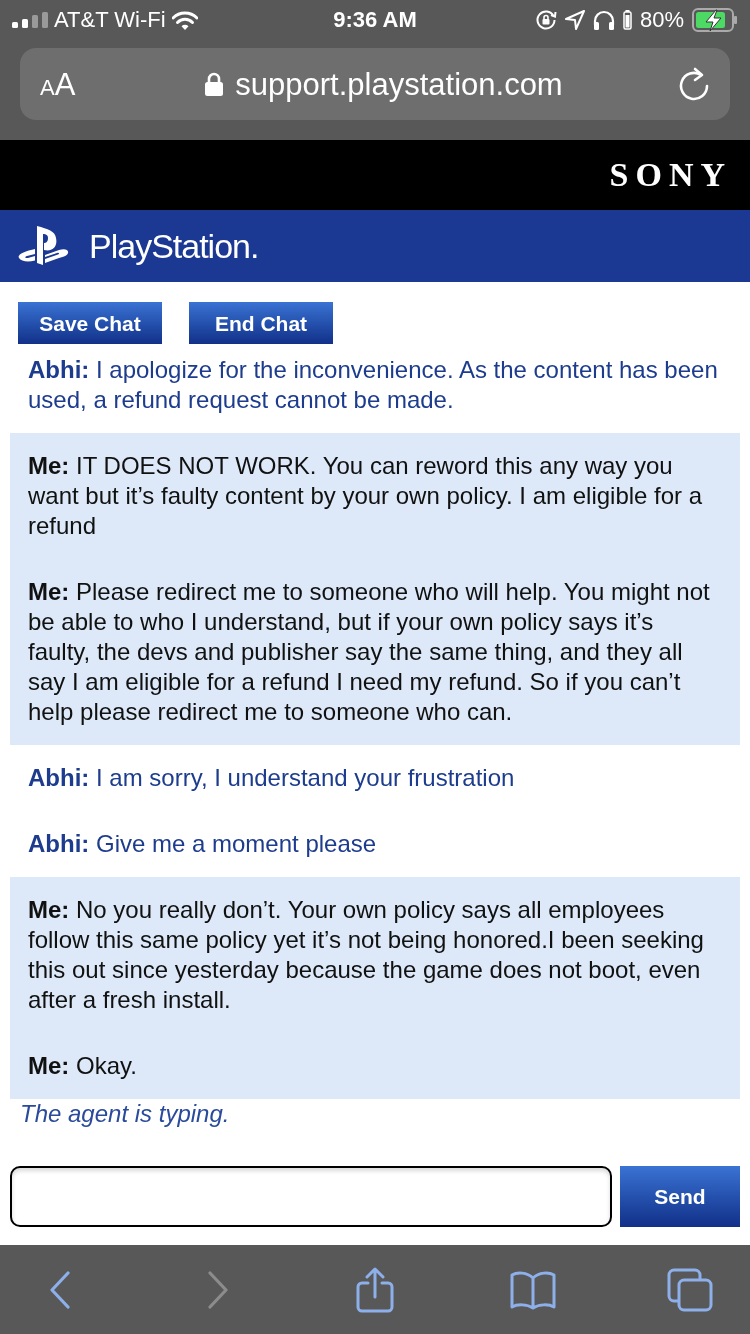 The image size is (750, 1334). Describe the element at coordinates (532, 1289) in the screenshot. I see `open-book-icon` at that location.